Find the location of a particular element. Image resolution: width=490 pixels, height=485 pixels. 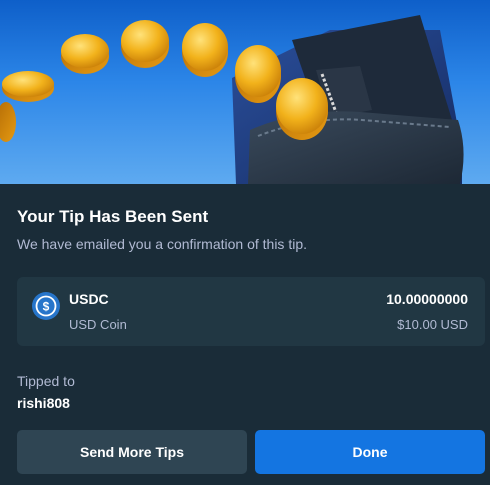

recipient-username: rishi808 is located at coordinates (43, 403).